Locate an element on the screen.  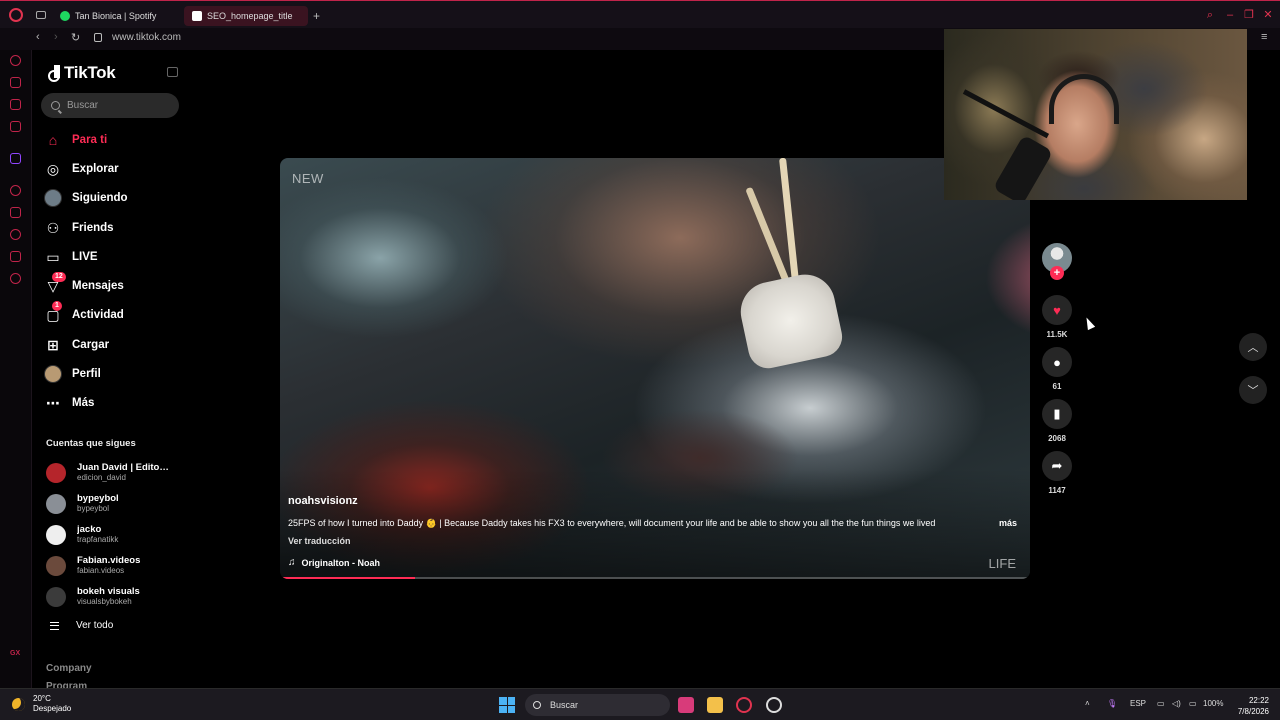
following-account: bokeh visuals visualsbybokeh is located at coordinates (113, 597).